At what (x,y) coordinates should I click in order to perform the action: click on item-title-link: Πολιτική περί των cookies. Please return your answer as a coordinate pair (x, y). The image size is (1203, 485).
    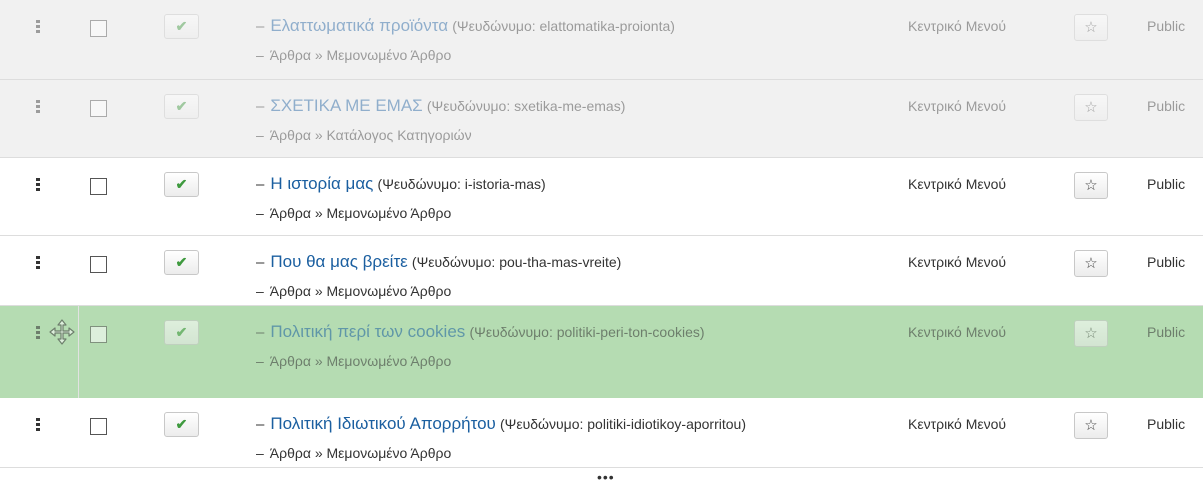
    Looking at the image, I should click on (367, 331).